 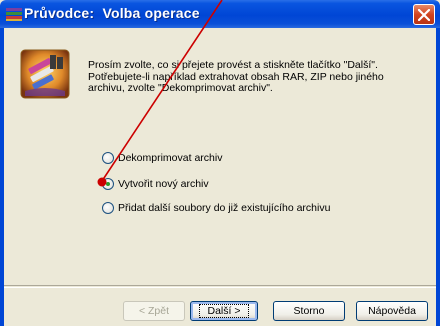 I want to click on next-button: Další >, so click(x=224, y=311).